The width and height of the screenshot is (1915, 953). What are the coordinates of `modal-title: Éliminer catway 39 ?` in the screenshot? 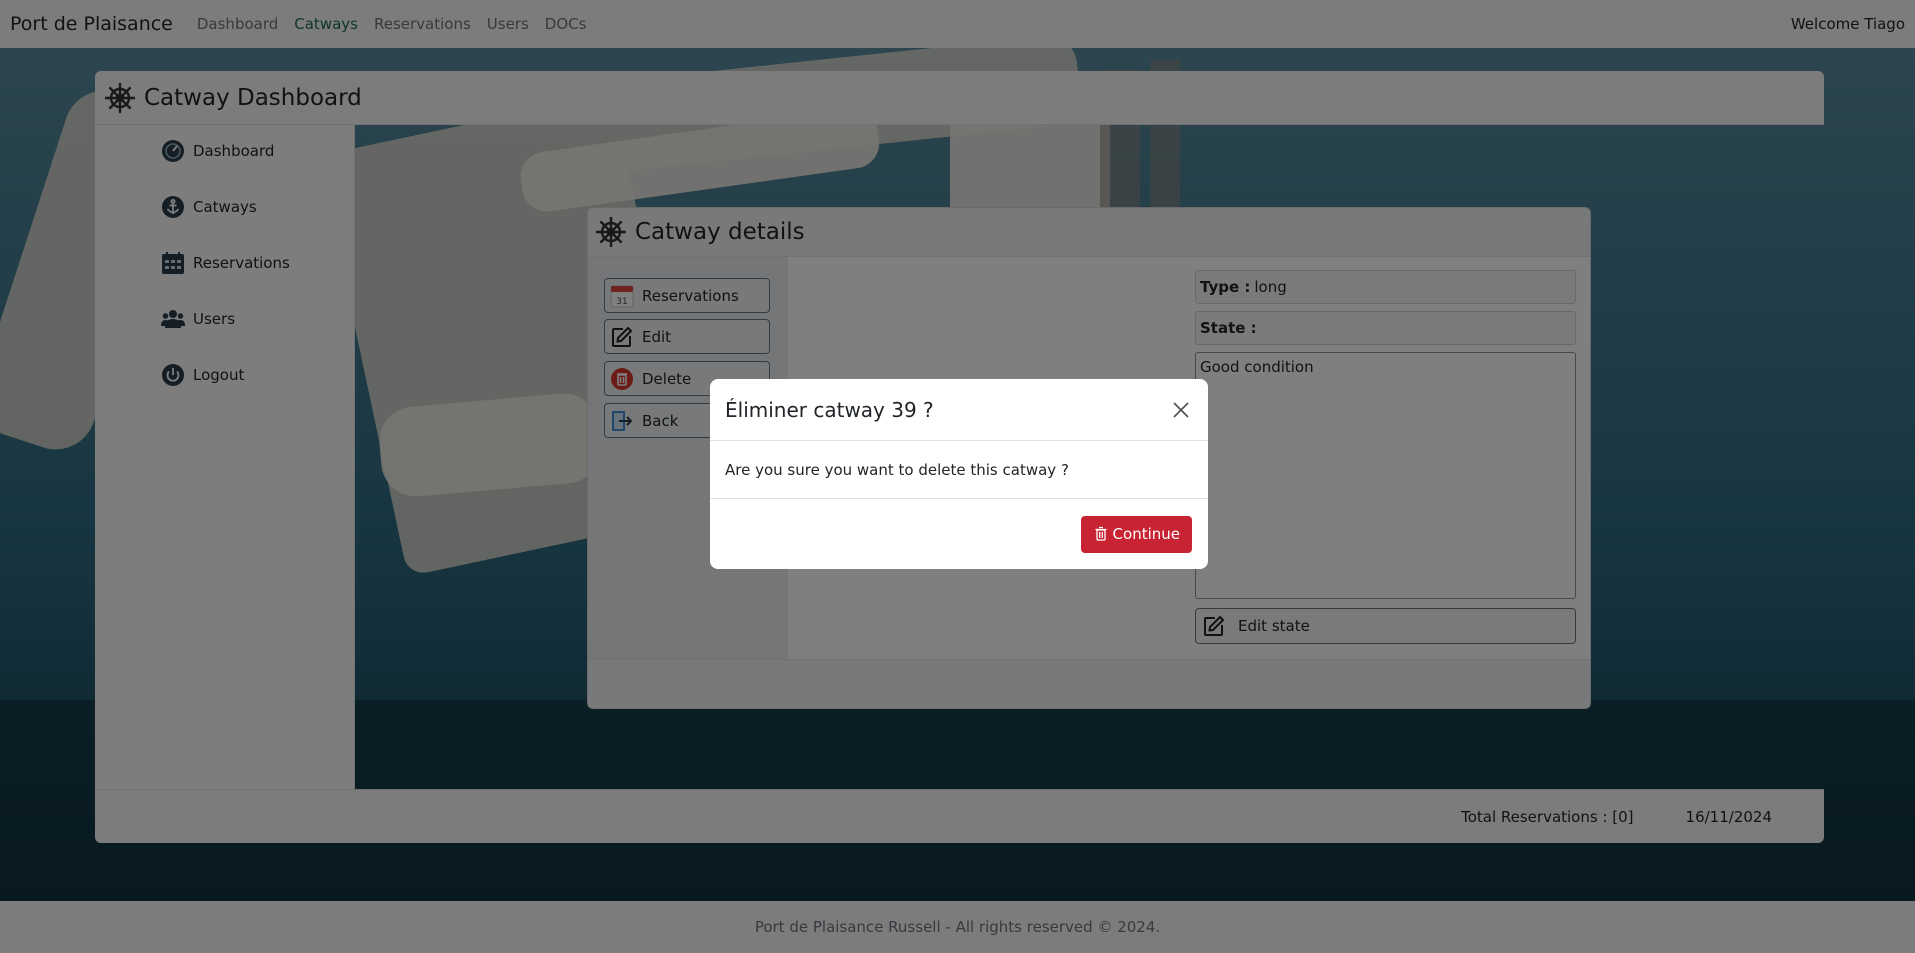 It's located at (829, 409).